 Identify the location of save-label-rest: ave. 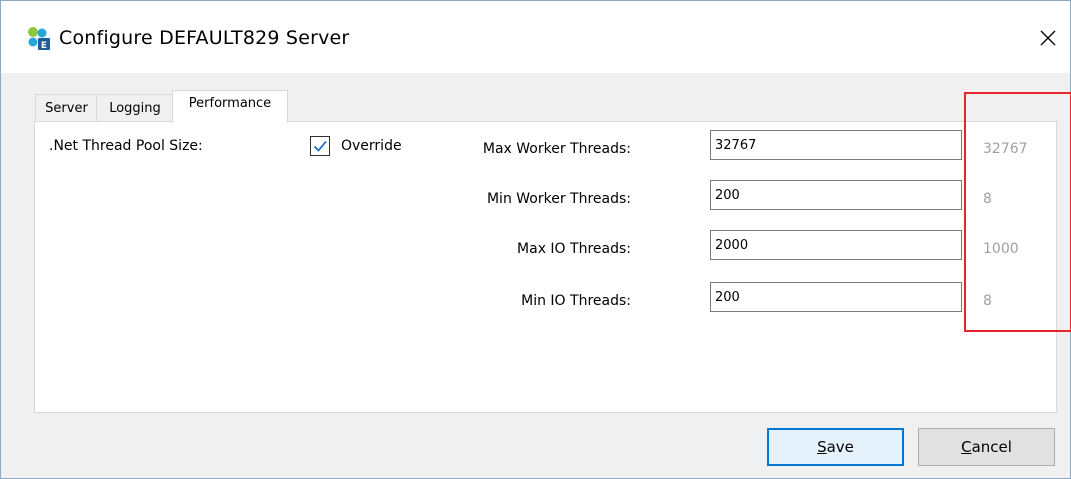
(840, 447).